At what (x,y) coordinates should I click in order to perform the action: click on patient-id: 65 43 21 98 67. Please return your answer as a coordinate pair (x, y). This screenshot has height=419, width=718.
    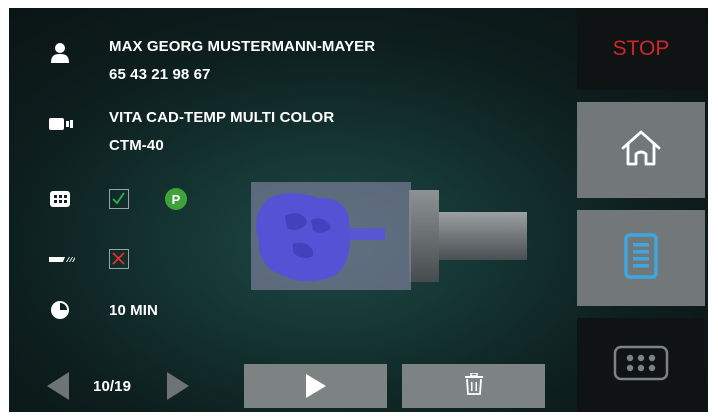
    Looking at the image, I should click on (160, 74).